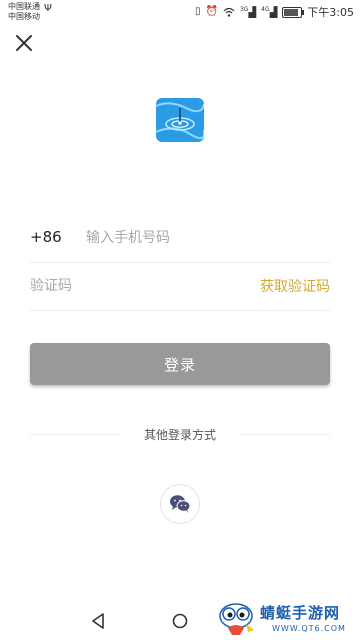 This screenshot has width=360, height=640. Describe the element at coordinates (211, 11) in the screenshot. I see `alarm-icon: ⏰` at that location.